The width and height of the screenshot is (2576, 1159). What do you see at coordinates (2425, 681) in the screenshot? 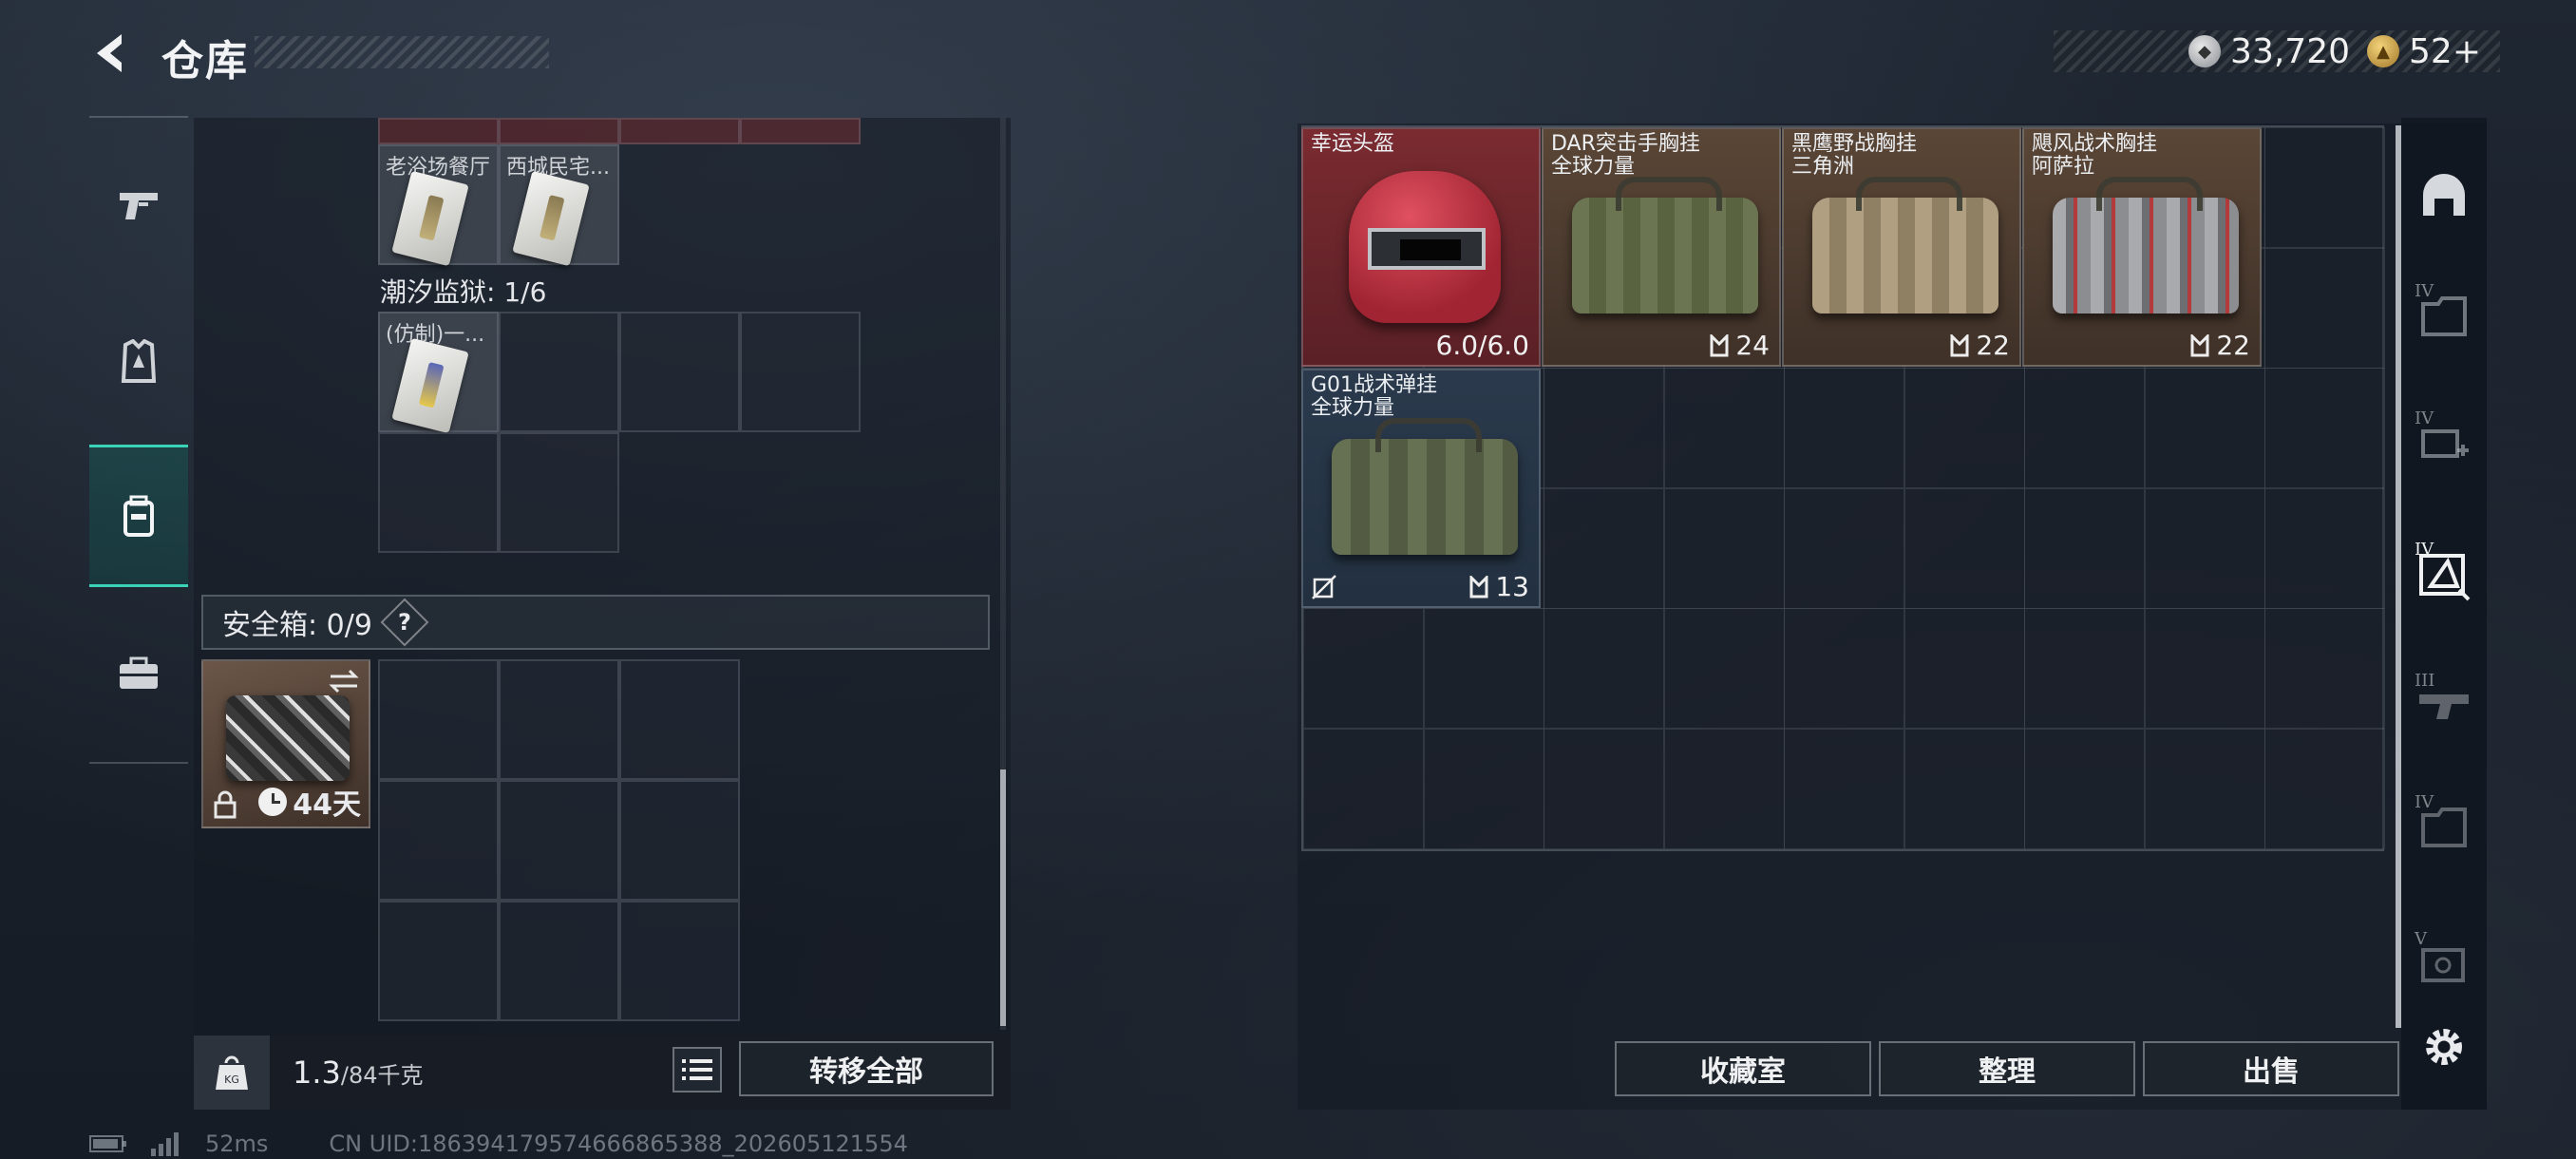
I see `tier-label: III` at bounding box center [2425, 681].